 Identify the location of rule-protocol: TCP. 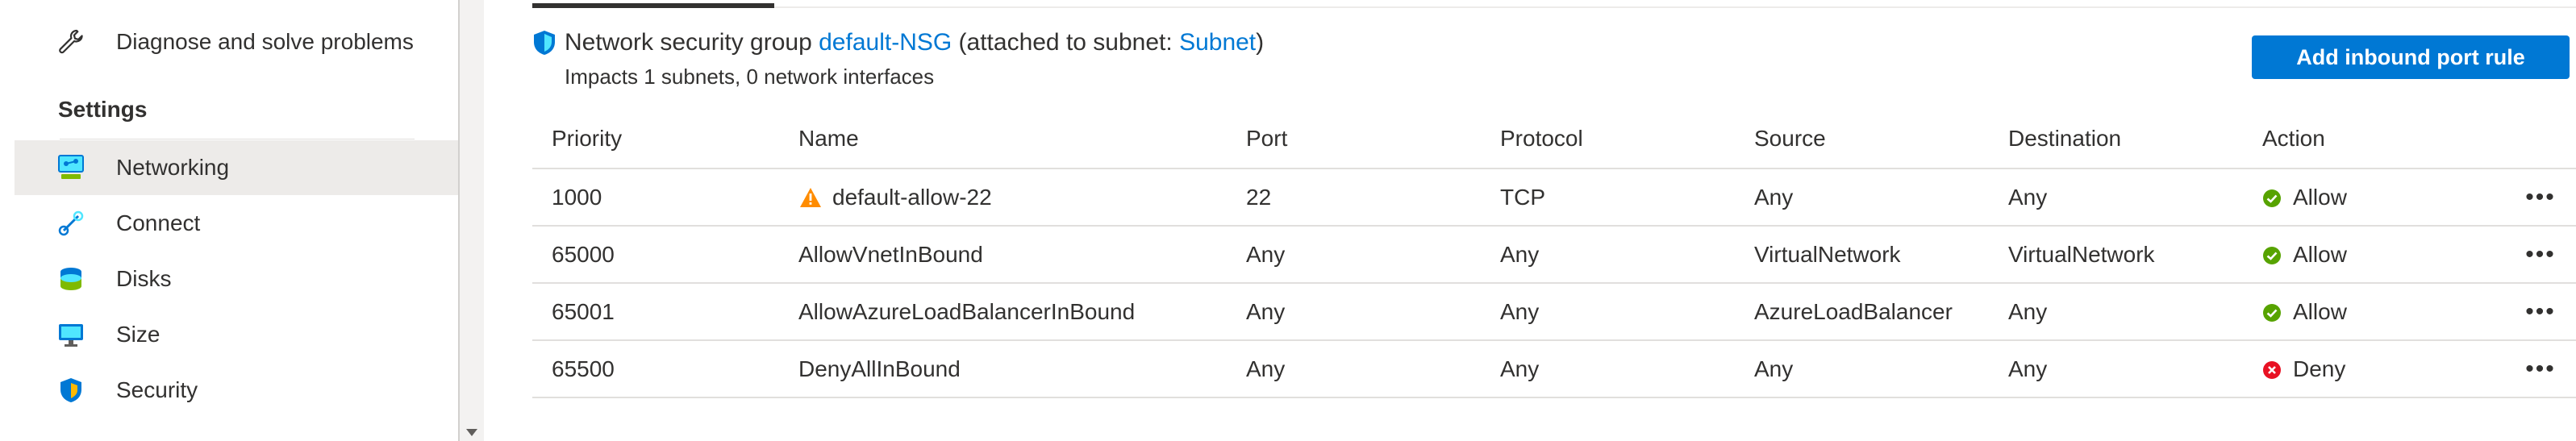
(1522, 197).